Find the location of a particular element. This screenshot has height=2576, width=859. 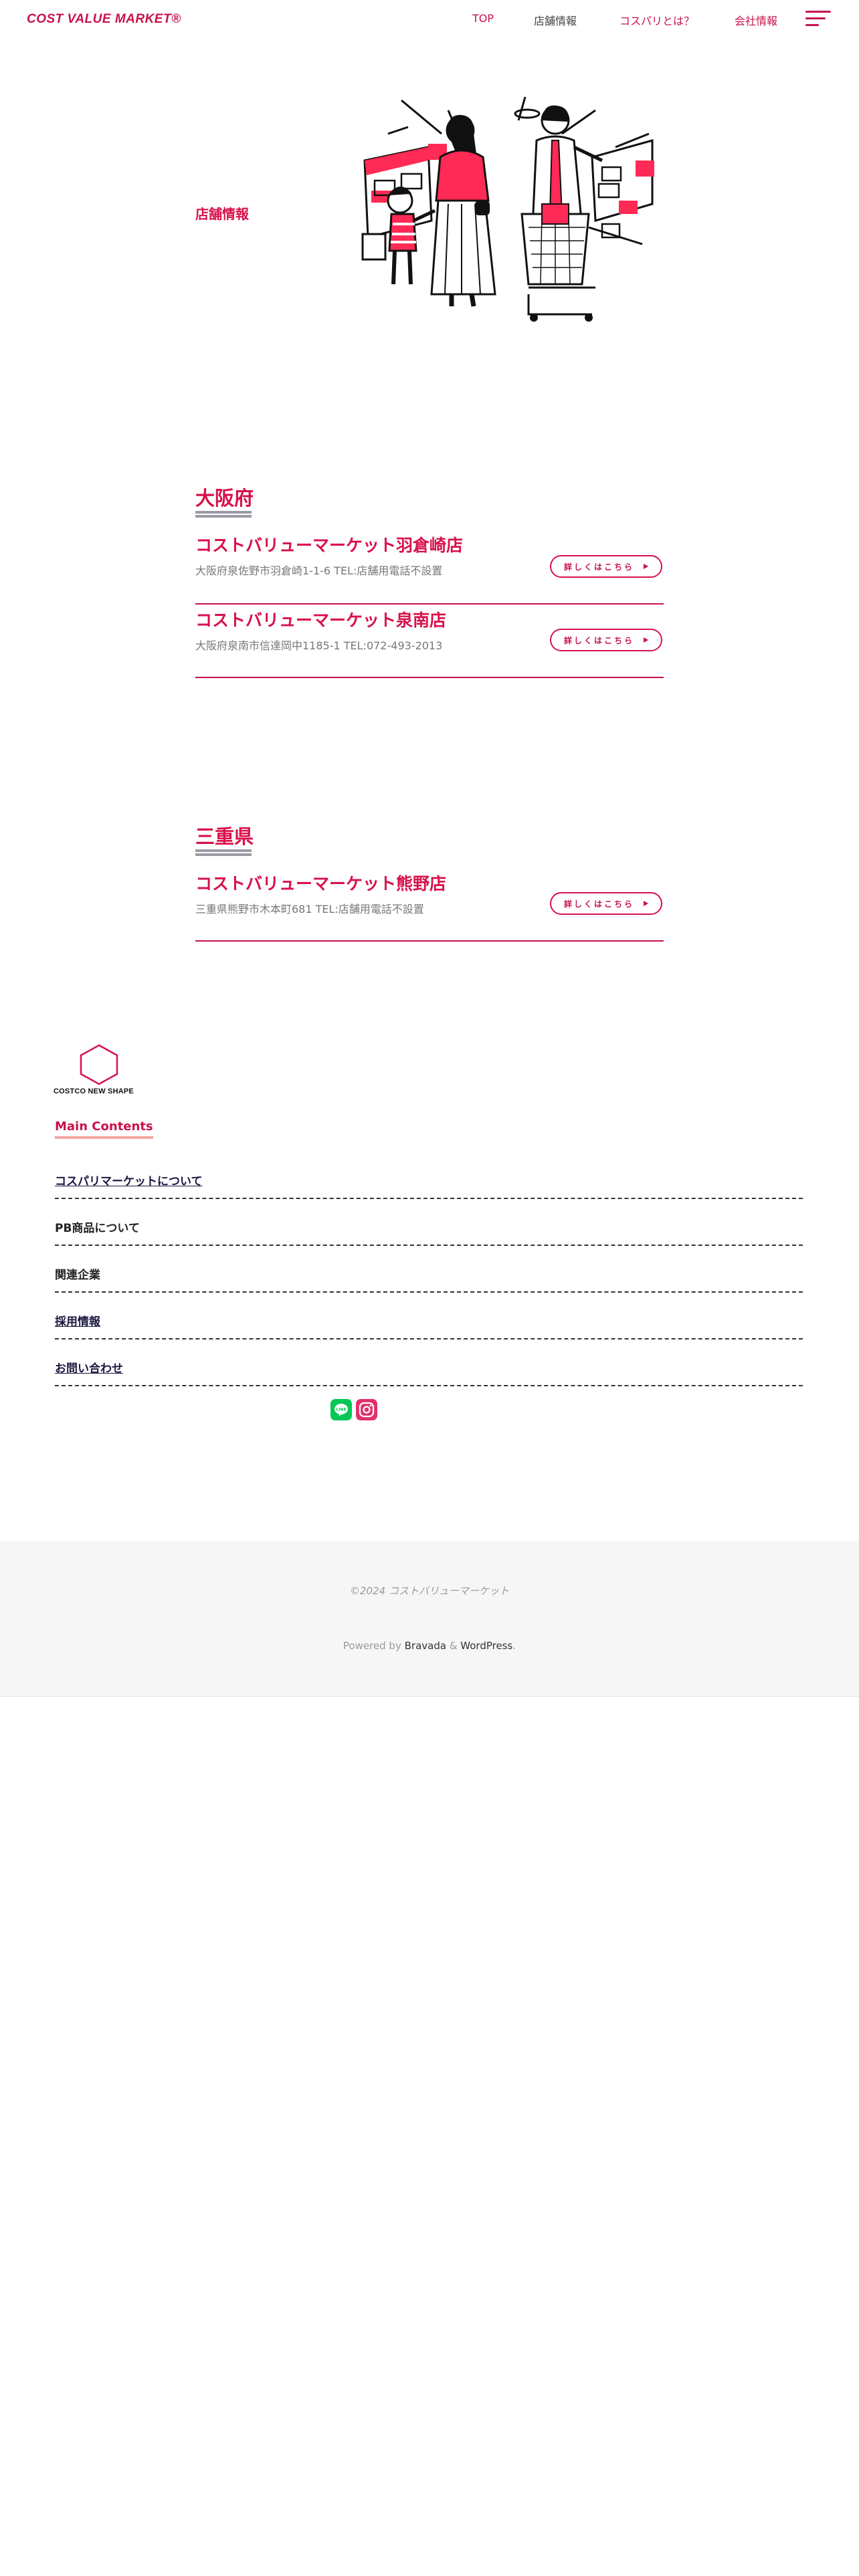

powered-prefix: Powered by is located at coordinates (374, 1646).